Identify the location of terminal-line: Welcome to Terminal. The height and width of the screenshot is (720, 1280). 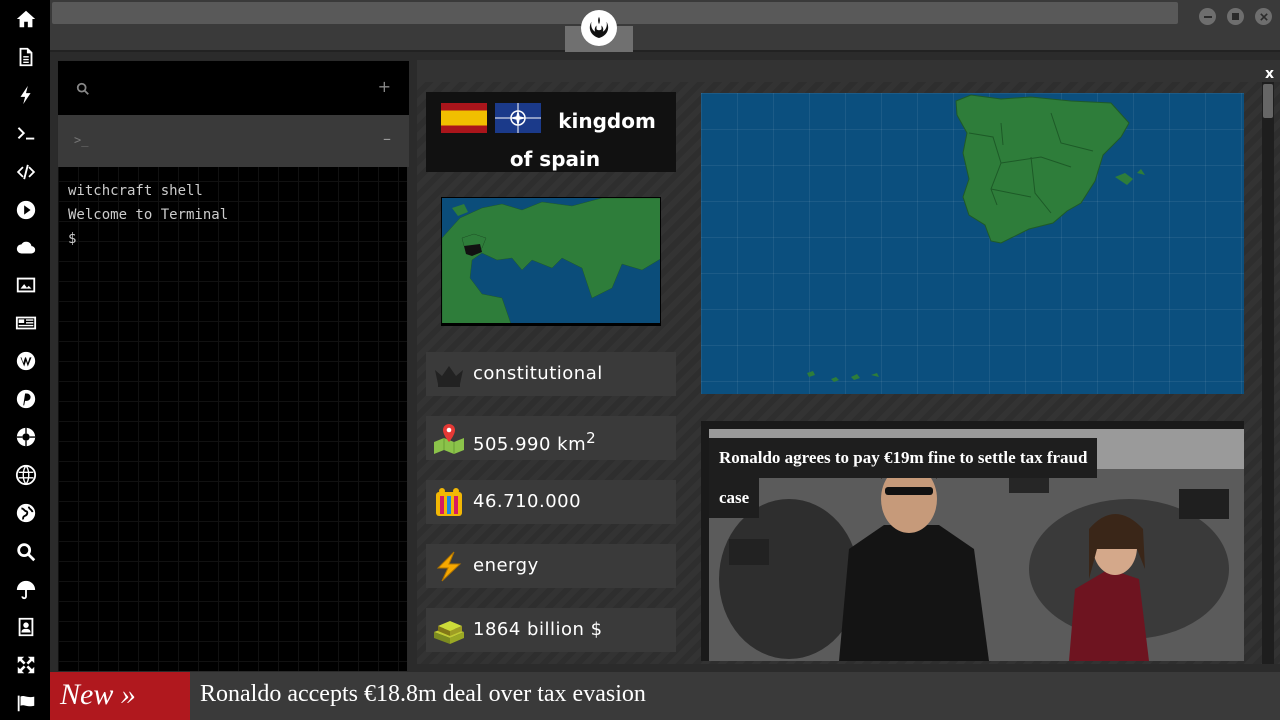
(148, 215).